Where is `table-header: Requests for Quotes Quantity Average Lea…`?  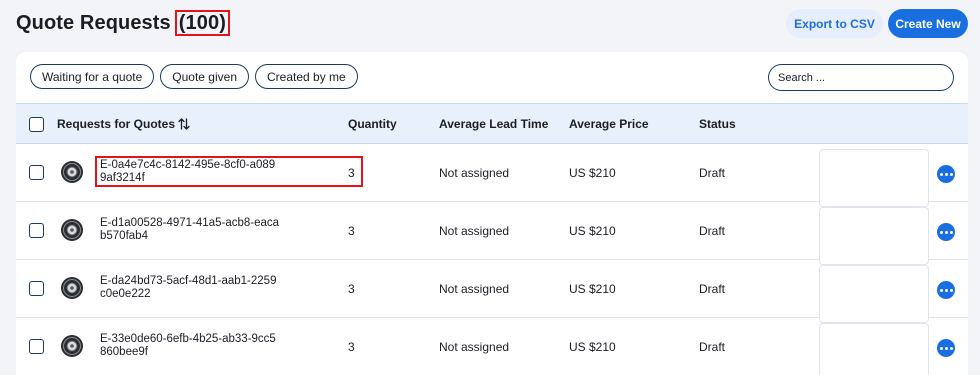
table-header: Requests for Quotes Quantity Average Lea… is located at coordinates (492, 123).